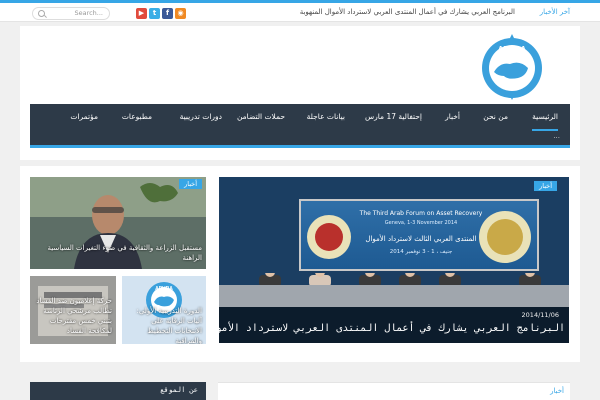 The height and width of the screenshot is (400, 600). What do you see at coordinates (452, 116) in the screenshot?
I see `nav-item-news: أخبار` at bounding box center [452, 116].